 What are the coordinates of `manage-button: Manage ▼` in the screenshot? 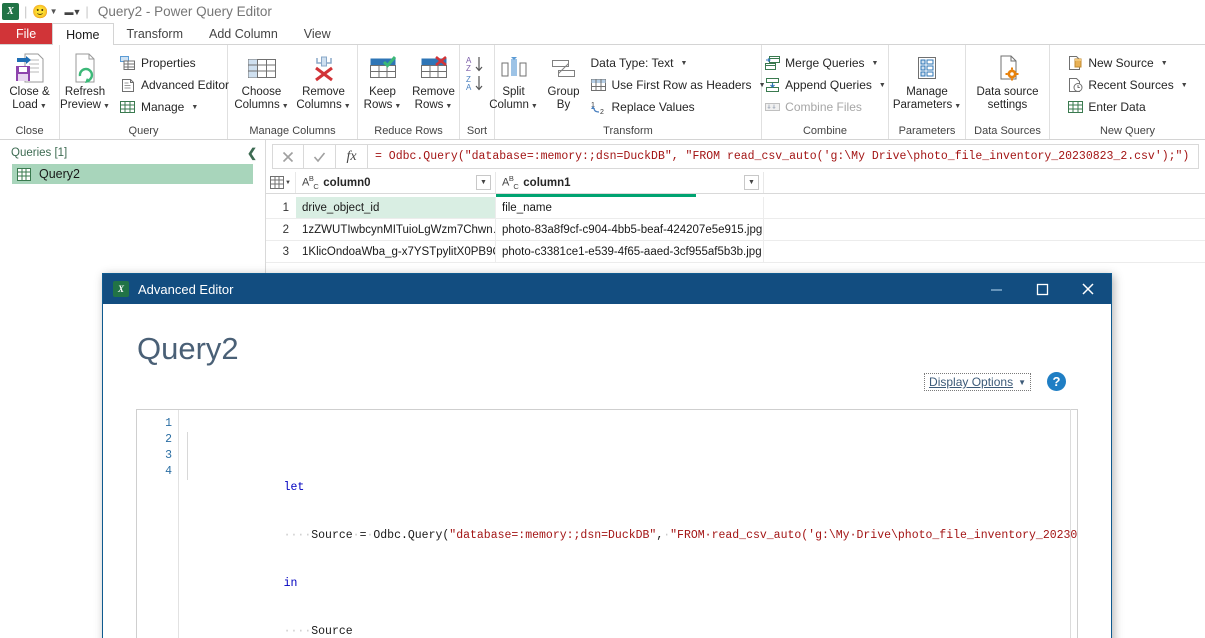 It's located at (174, 107).